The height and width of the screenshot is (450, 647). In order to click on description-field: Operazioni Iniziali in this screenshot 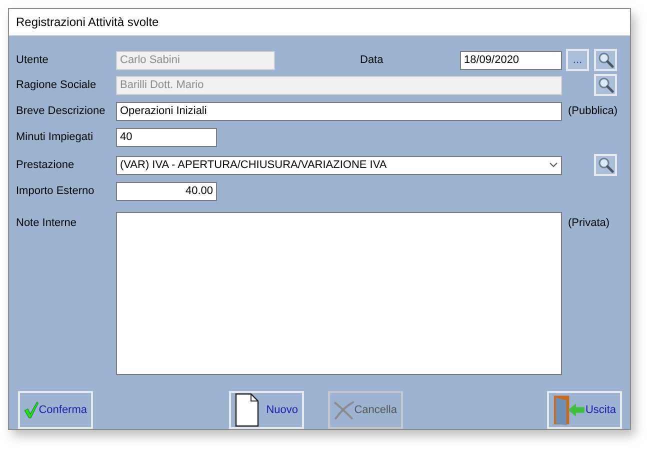, I will do `click(339, 111)`.